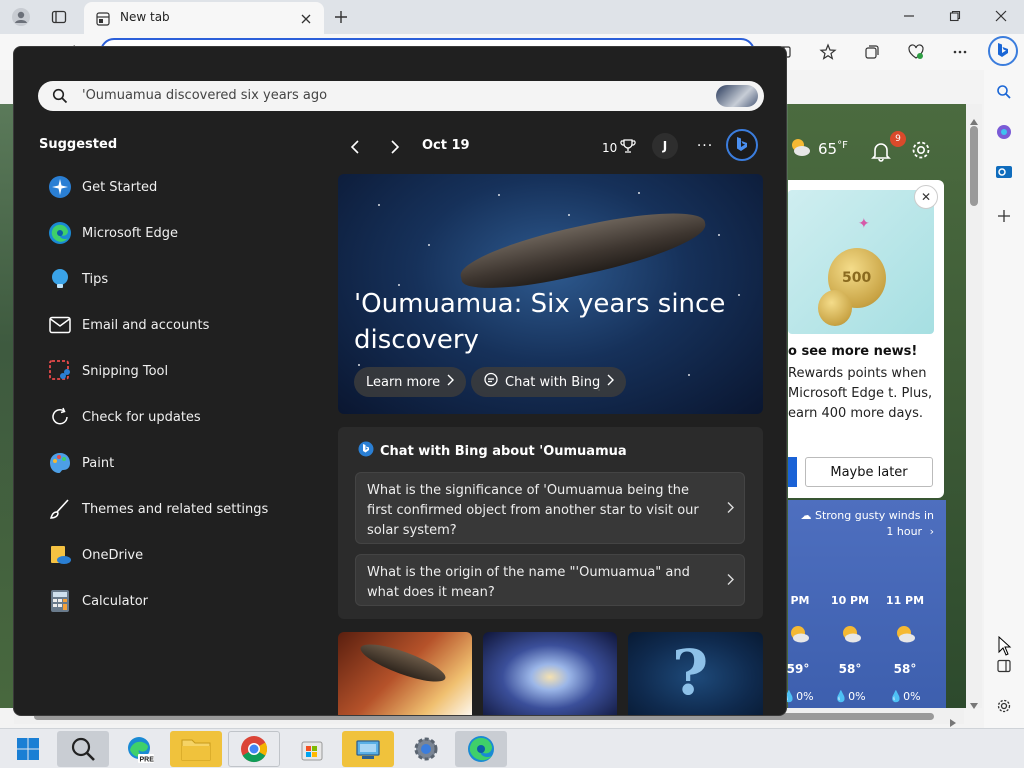 The height and width of the screenshot is (768, 1024). Describe the element at coordinates (410, 382) in the screenshot. I see `learn-more-button: Learn more` at that location.